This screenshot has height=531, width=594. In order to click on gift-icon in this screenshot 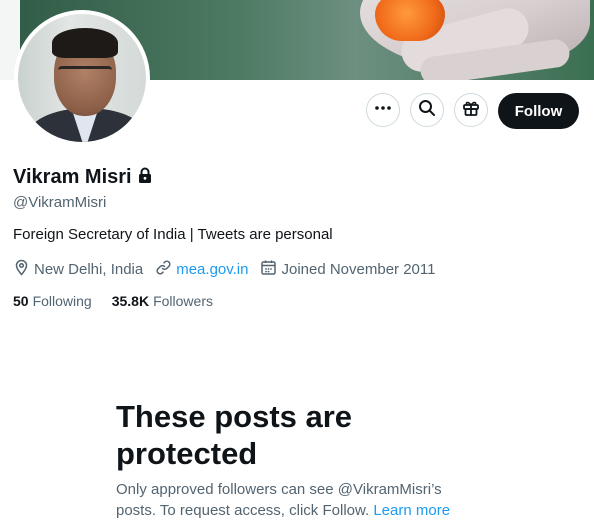, I will do `click(471, 110)`.